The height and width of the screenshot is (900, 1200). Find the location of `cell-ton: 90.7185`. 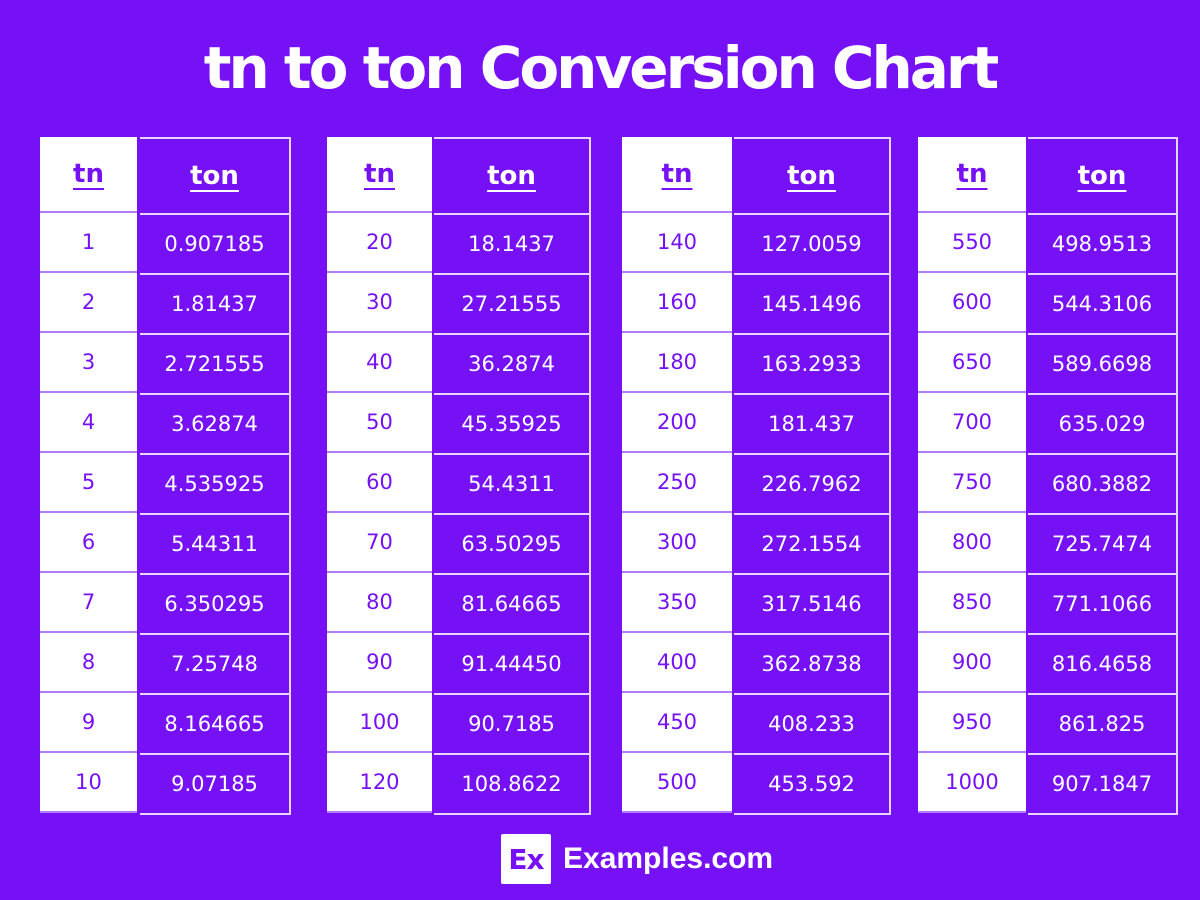

cell-ton: 90.7185 is located at coordinates (512, 723).